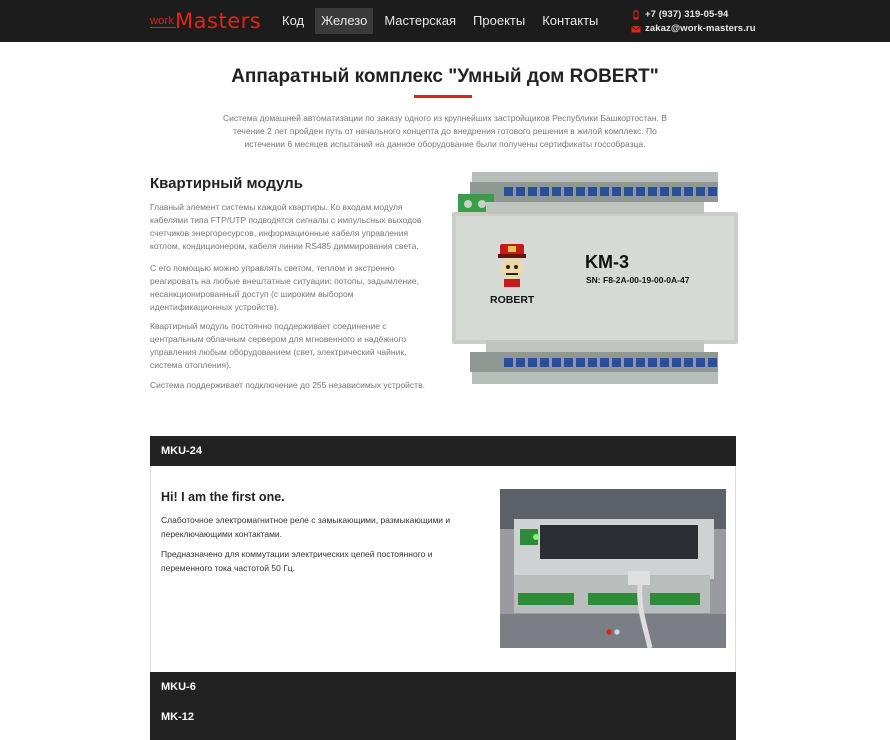 The height and width of the screenshot is (740, 890). I want to click on nav-item-projects: Проекты, so click(499, 21).